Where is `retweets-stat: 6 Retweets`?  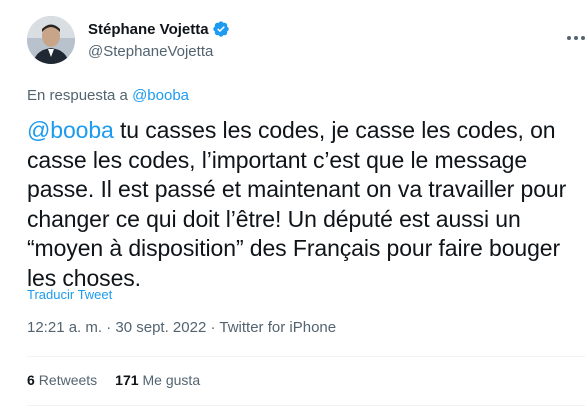 retweets-stat: 6 Retweets is located at coordinates (62, 380).